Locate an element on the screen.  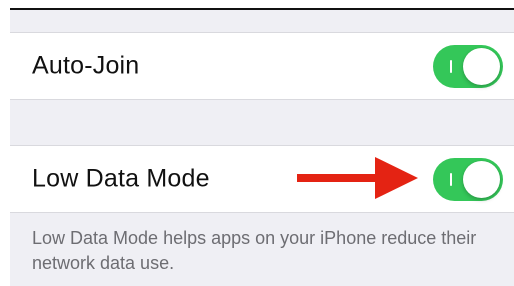
low-data-mode-toggle is located at coordinates (468, 179).